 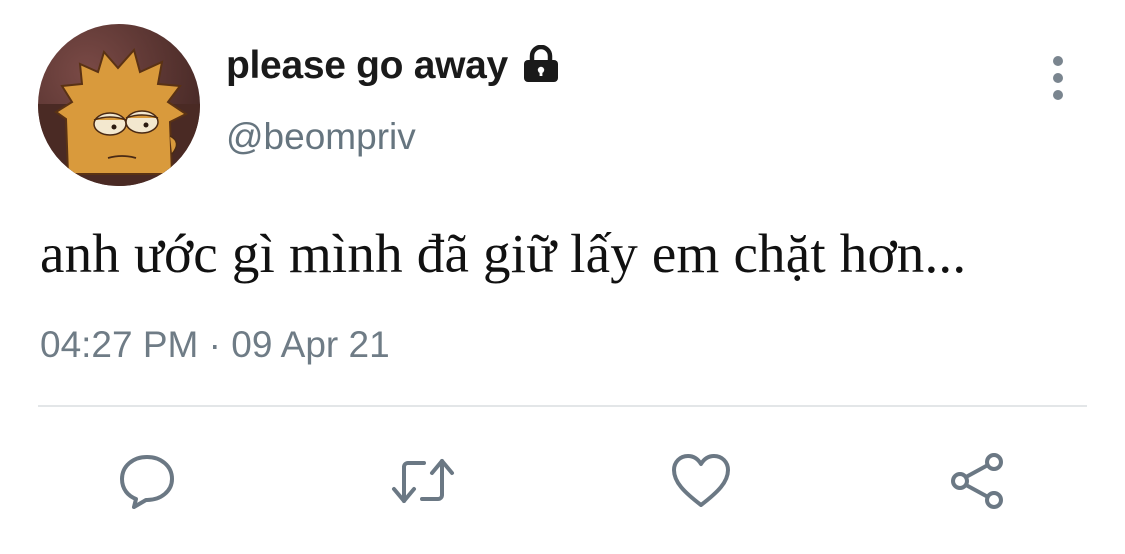 I want to click on more-options-button, so click(x=1058, y=78).